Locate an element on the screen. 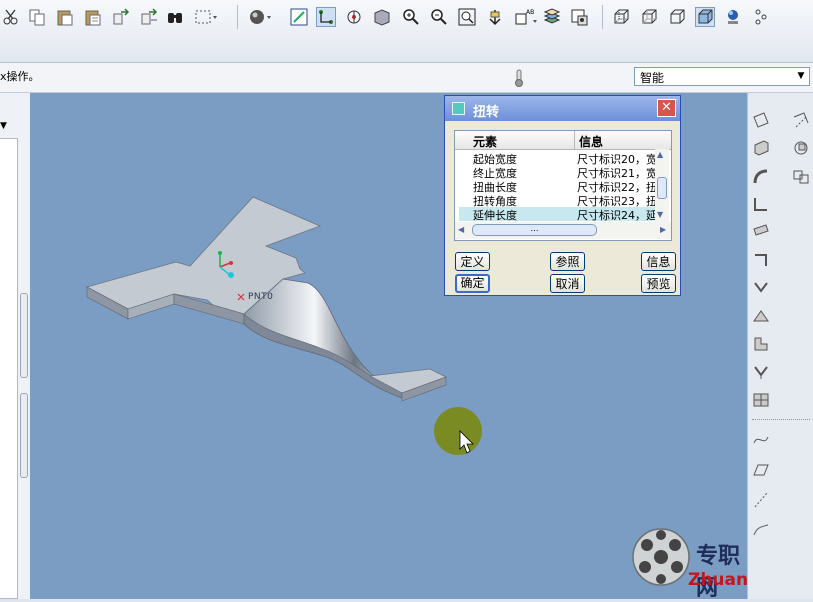  scroll-thumb is located at coordinates (662, 188).